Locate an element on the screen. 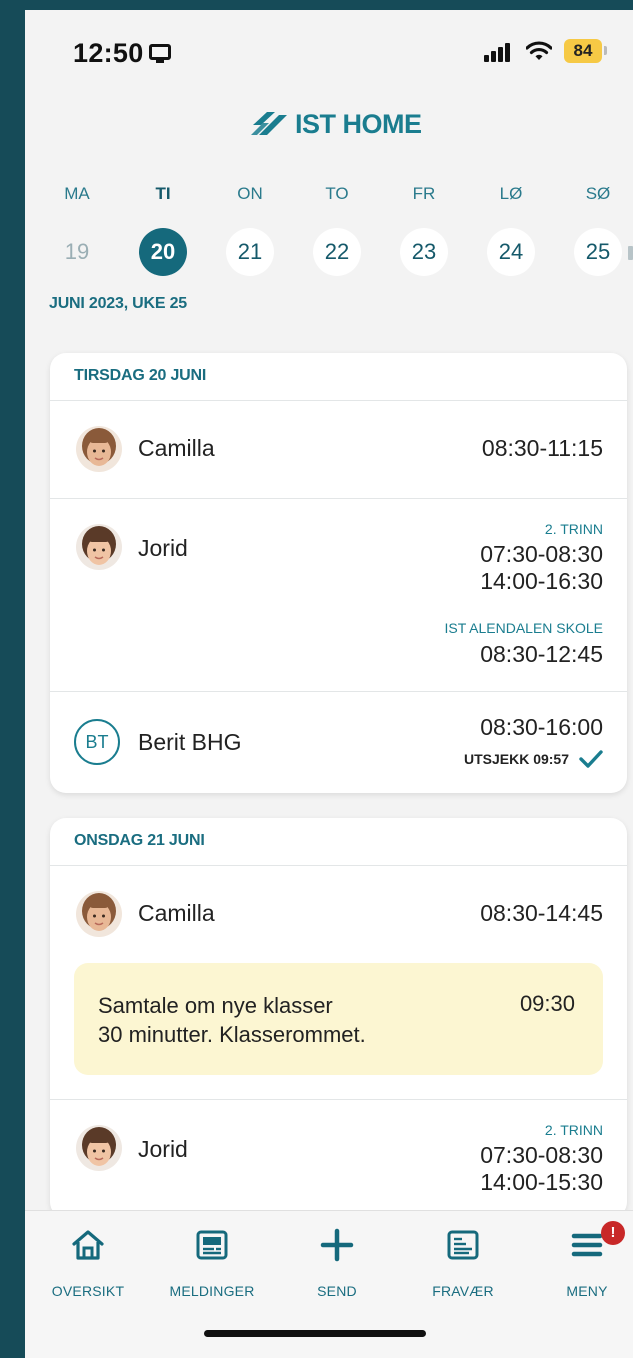  day-monday: MA 19 is located at coordinates (77, 229).